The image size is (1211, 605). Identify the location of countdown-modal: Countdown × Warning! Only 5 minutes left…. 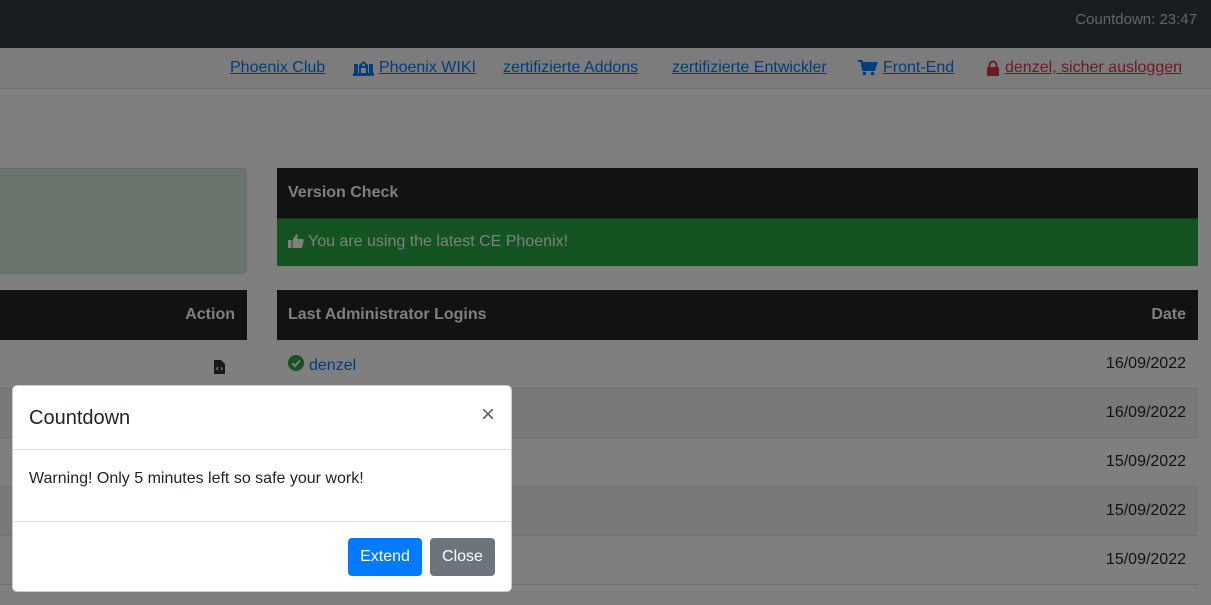
(262, 488).